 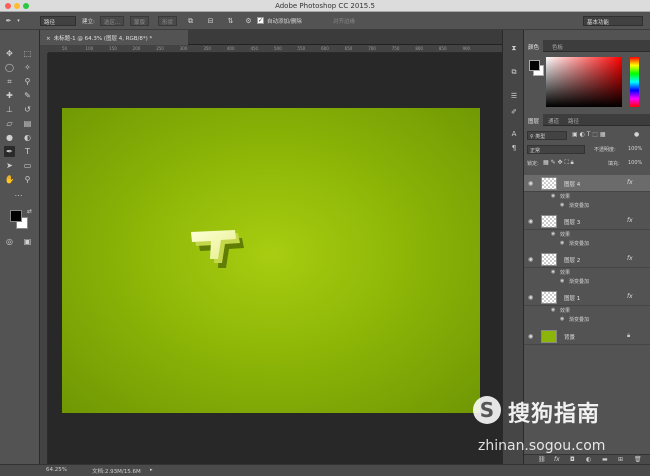 What do you see at coordinates (587, 336) in the screenshot?
I see `layer-row-background: ◉ 背景 🔒︎` at bounding box center [587, 336].